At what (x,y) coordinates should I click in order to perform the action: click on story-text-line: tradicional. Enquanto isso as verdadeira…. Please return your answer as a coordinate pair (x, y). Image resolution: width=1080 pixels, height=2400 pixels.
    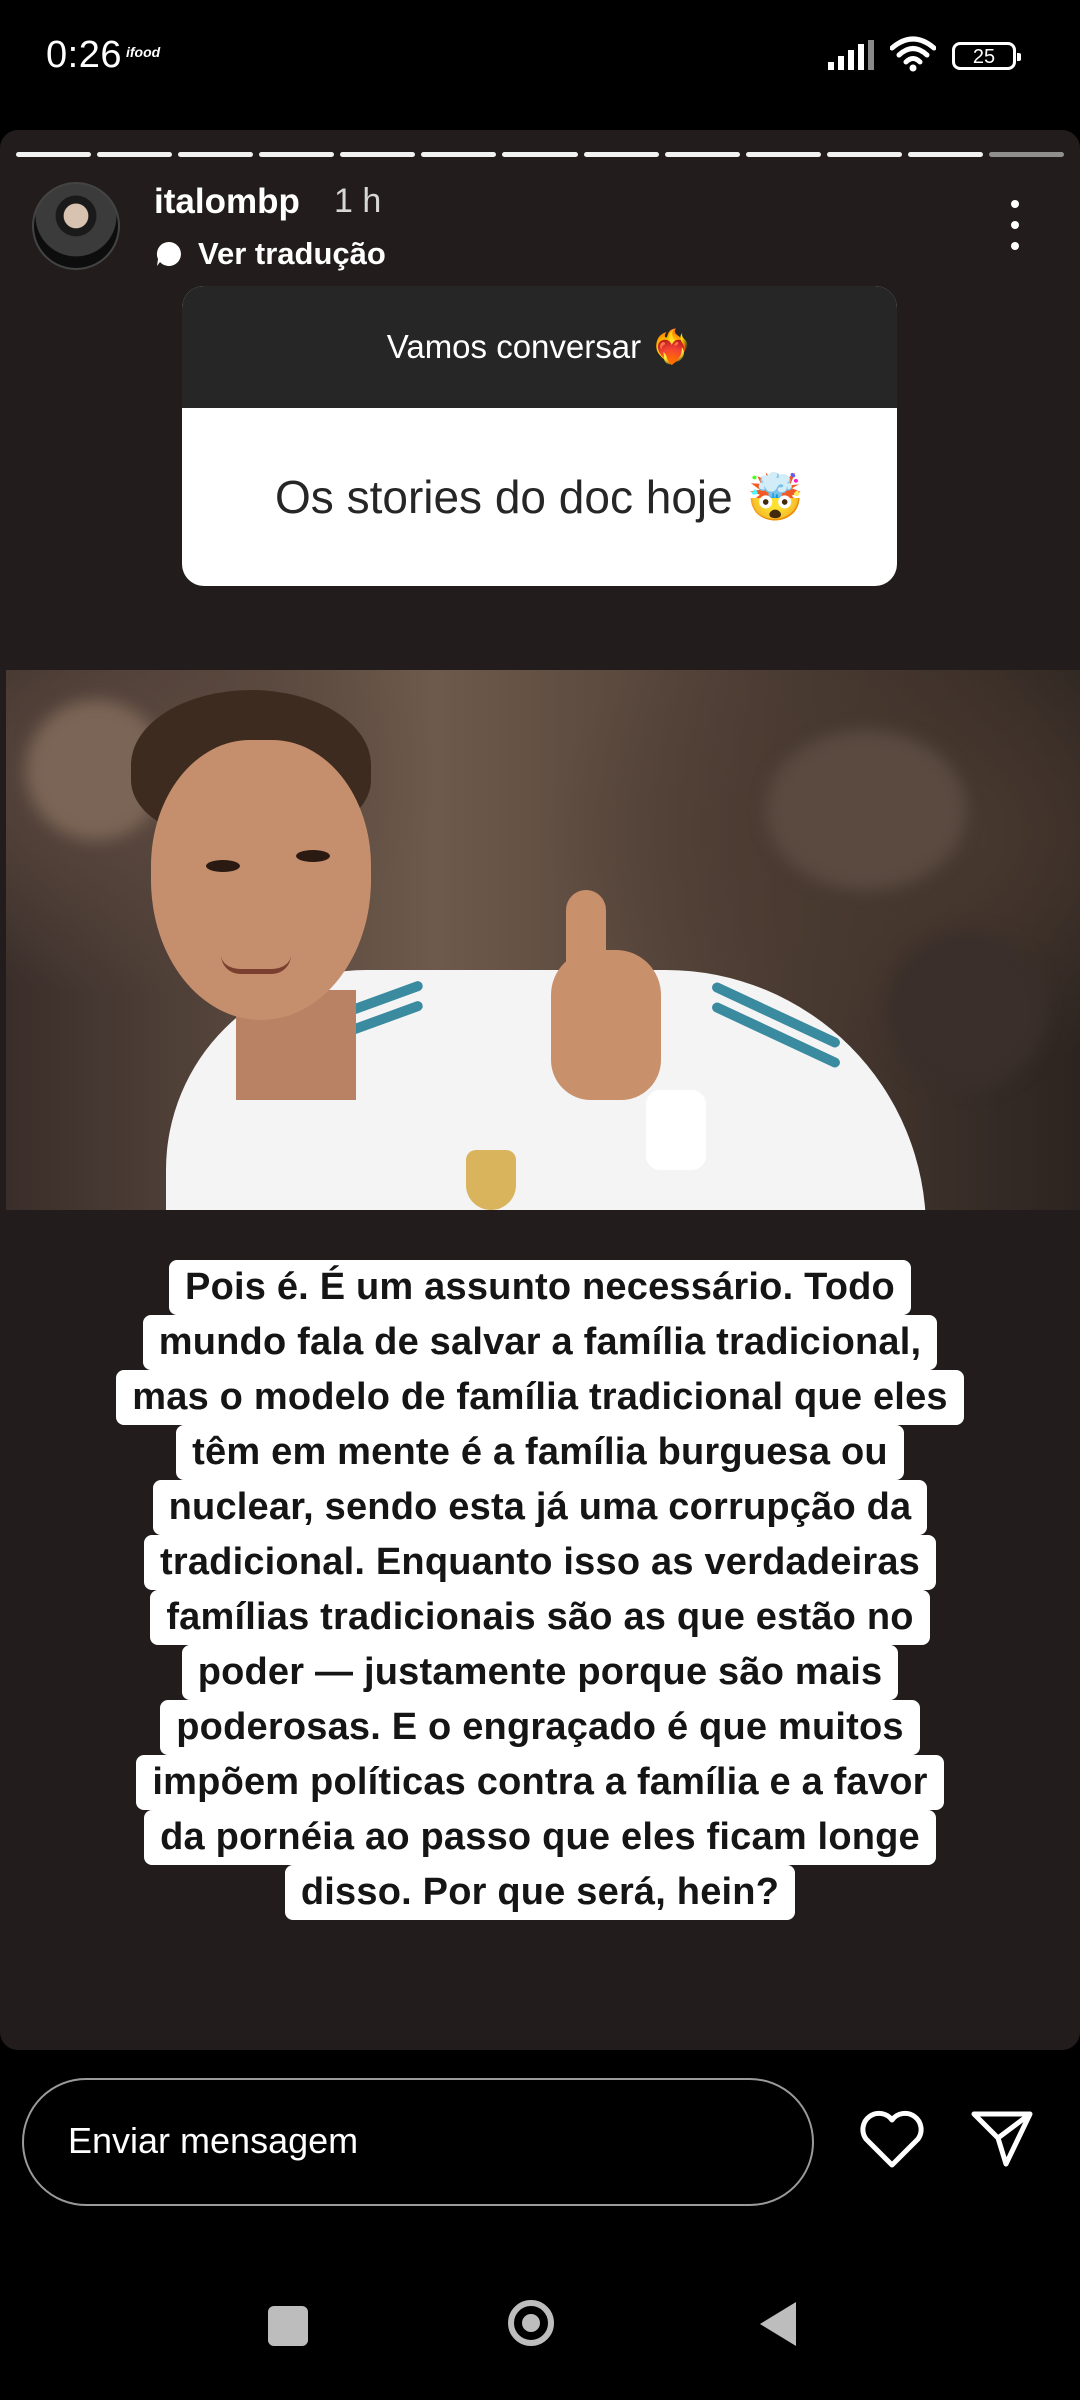
    Looking at the image, I should click on (540, 1562).